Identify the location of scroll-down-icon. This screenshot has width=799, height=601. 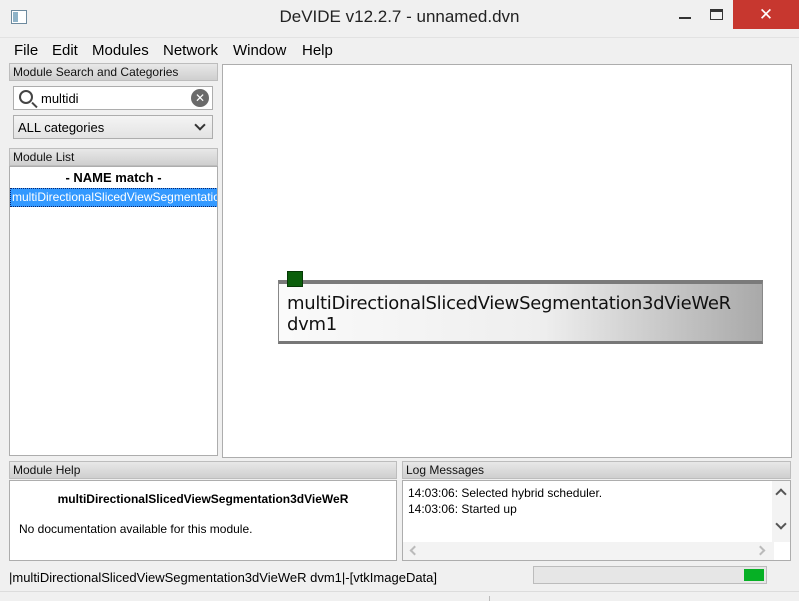
(781, 524).